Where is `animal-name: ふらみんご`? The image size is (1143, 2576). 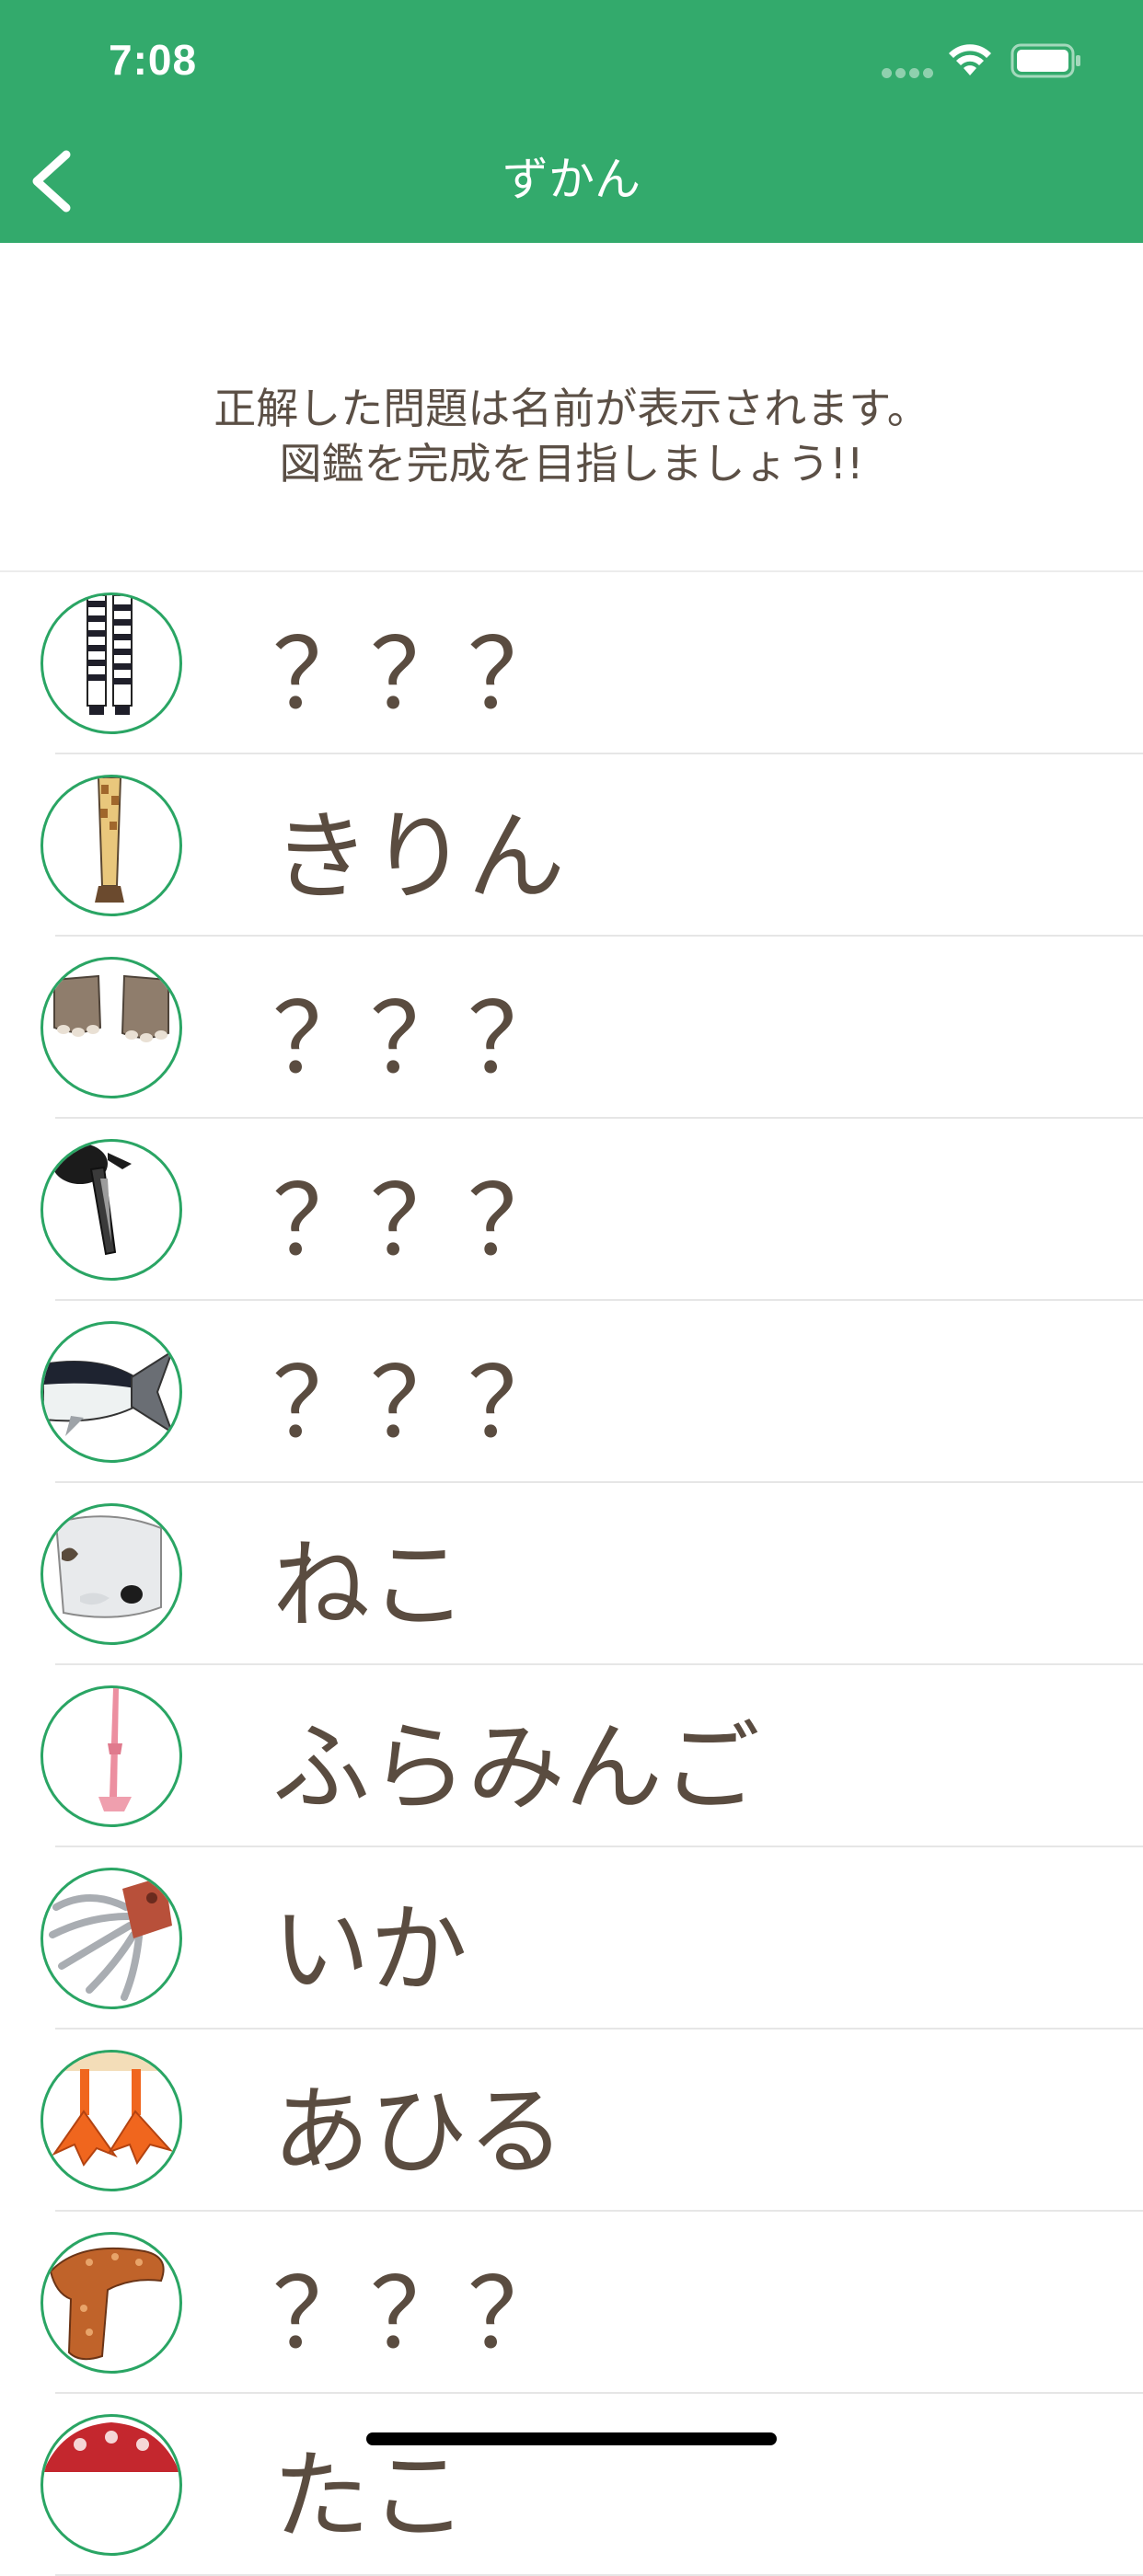
animal-name: ふらみんご is located at coordinates (516, 1767).